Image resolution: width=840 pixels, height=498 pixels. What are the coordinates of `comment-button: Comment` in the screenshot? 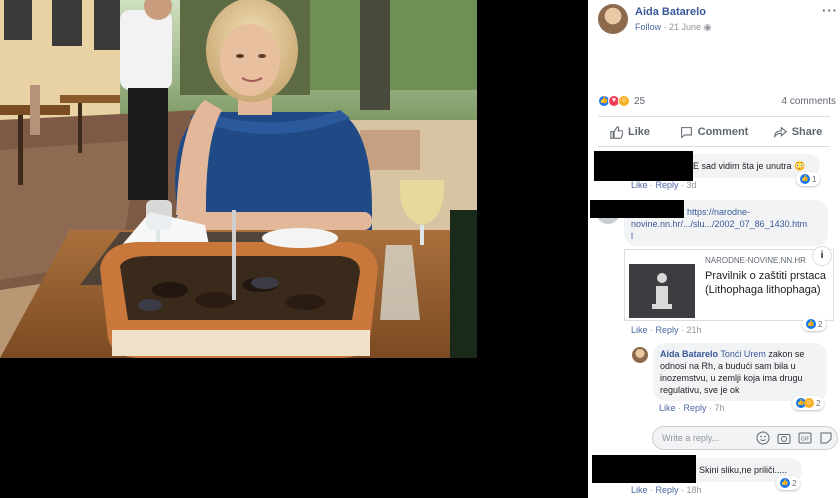 It's located at (714, 132).